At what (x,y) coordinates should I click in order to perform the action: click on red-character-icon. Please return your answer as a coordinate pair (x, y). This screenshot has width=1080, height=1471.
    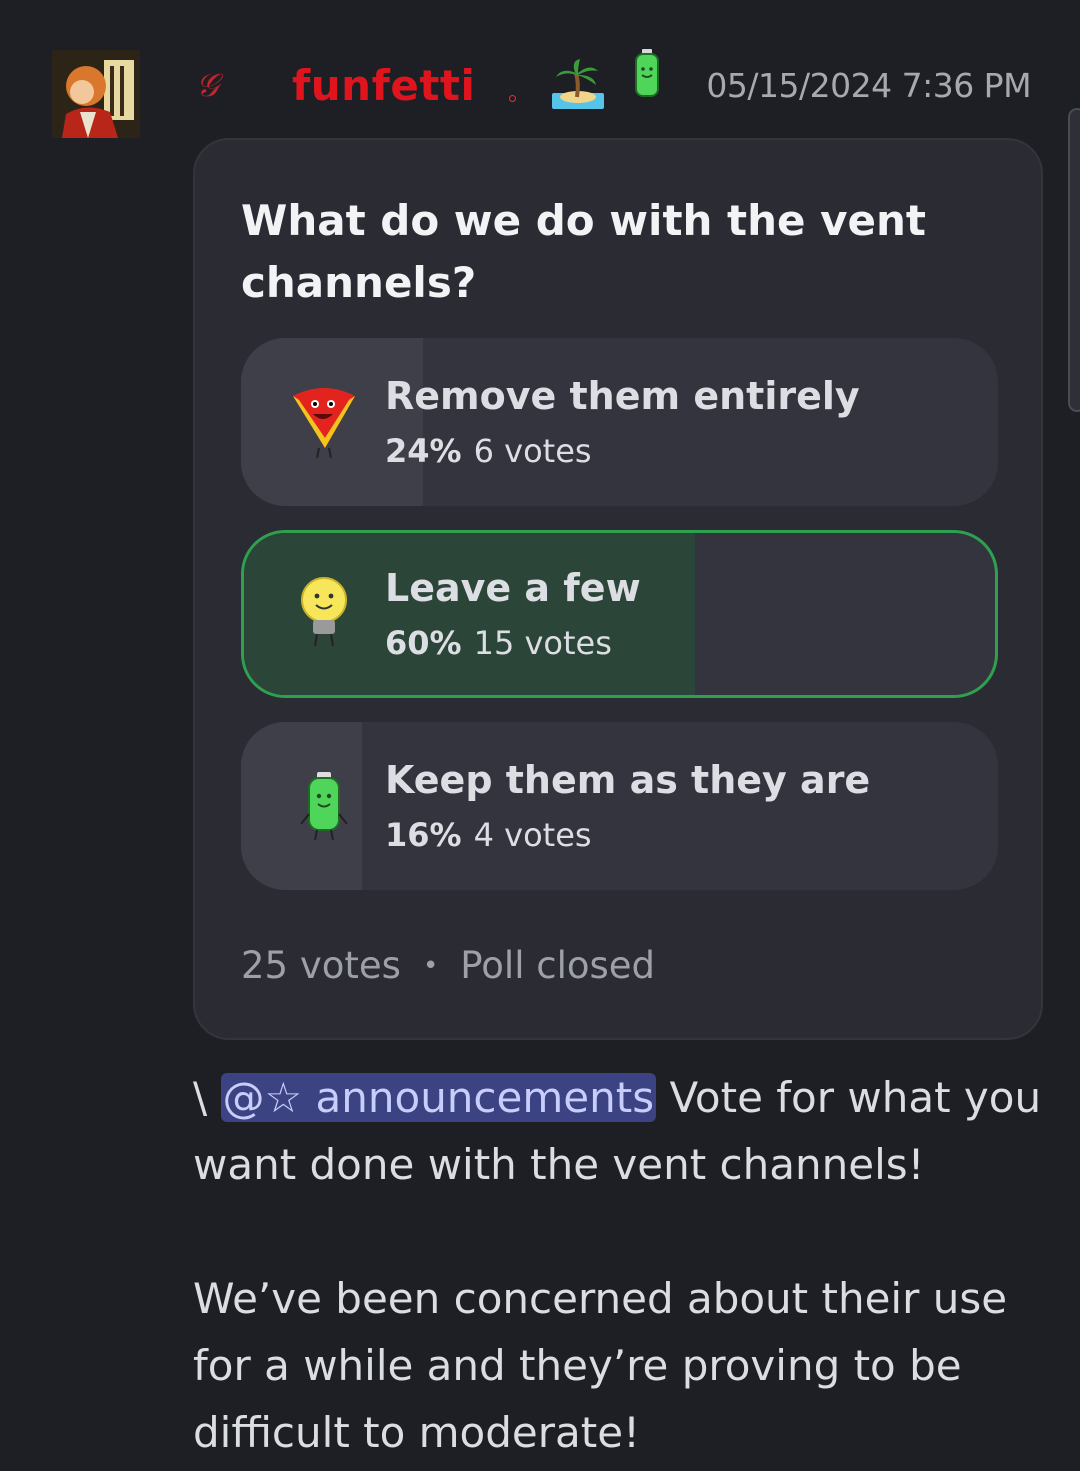
    Looking at the image, I should click on (324, 422).